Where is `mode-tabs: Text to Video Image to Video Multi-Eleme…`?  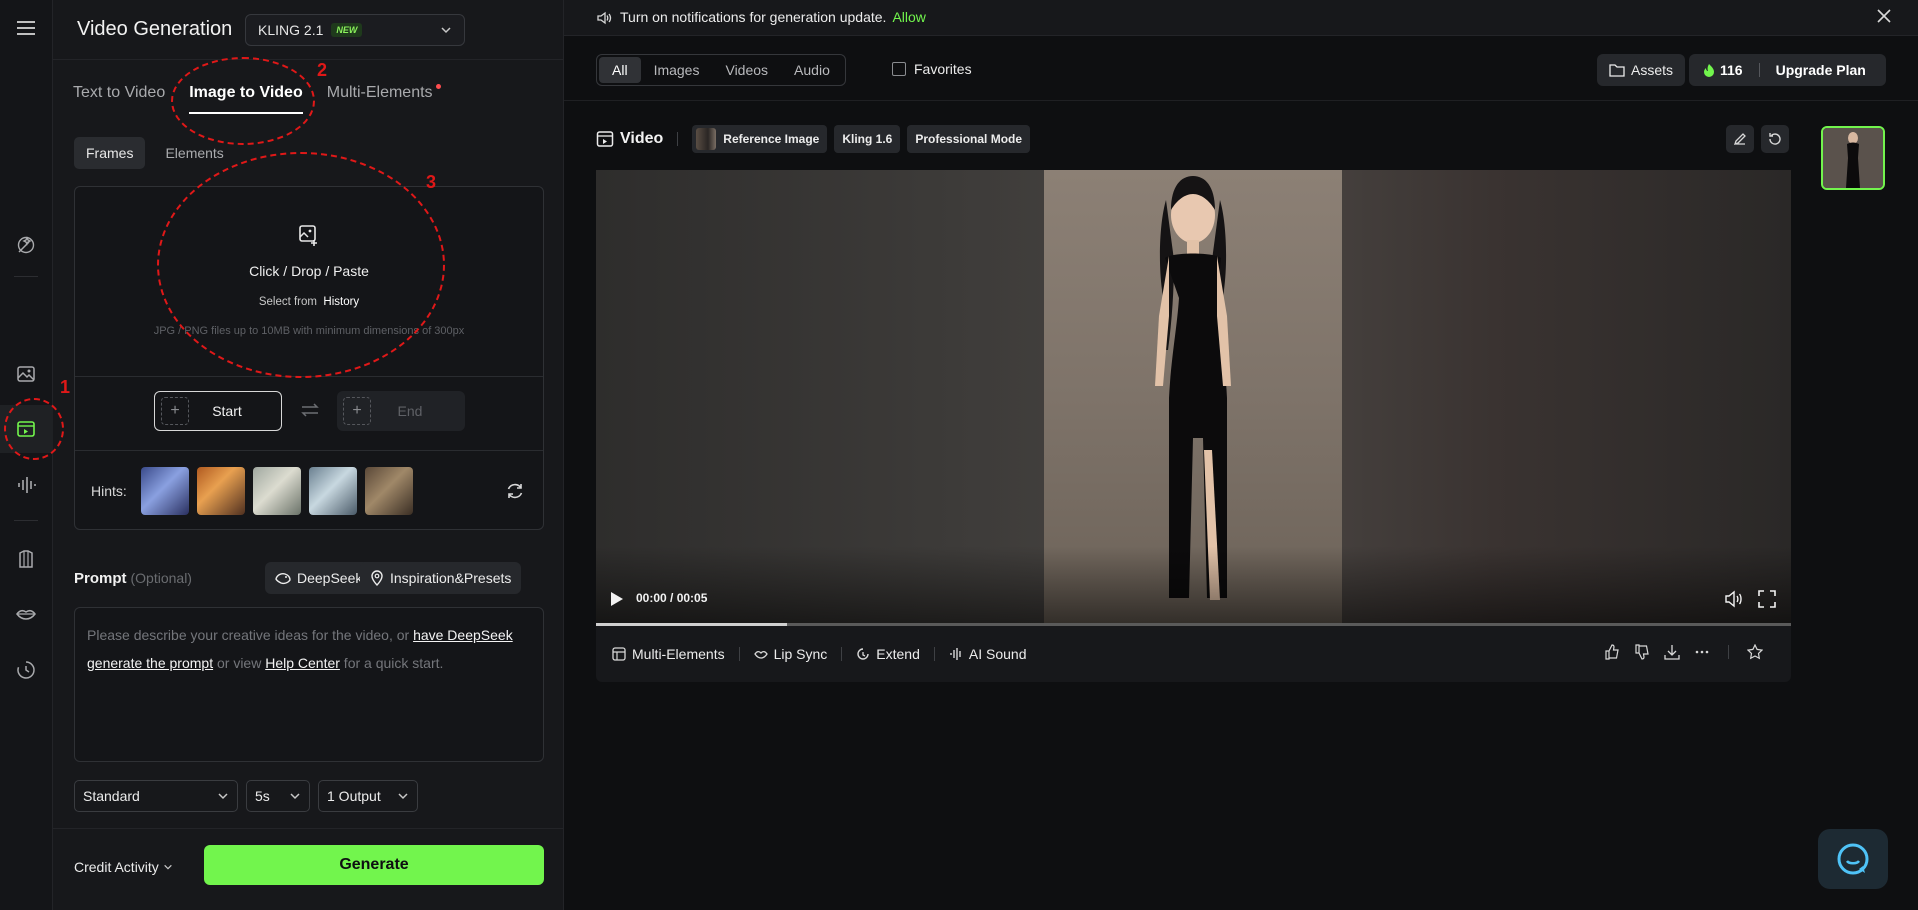 mode-tabs: Text to Video Image to Video Multi-Eleme… is located at coordinates (265, 99).